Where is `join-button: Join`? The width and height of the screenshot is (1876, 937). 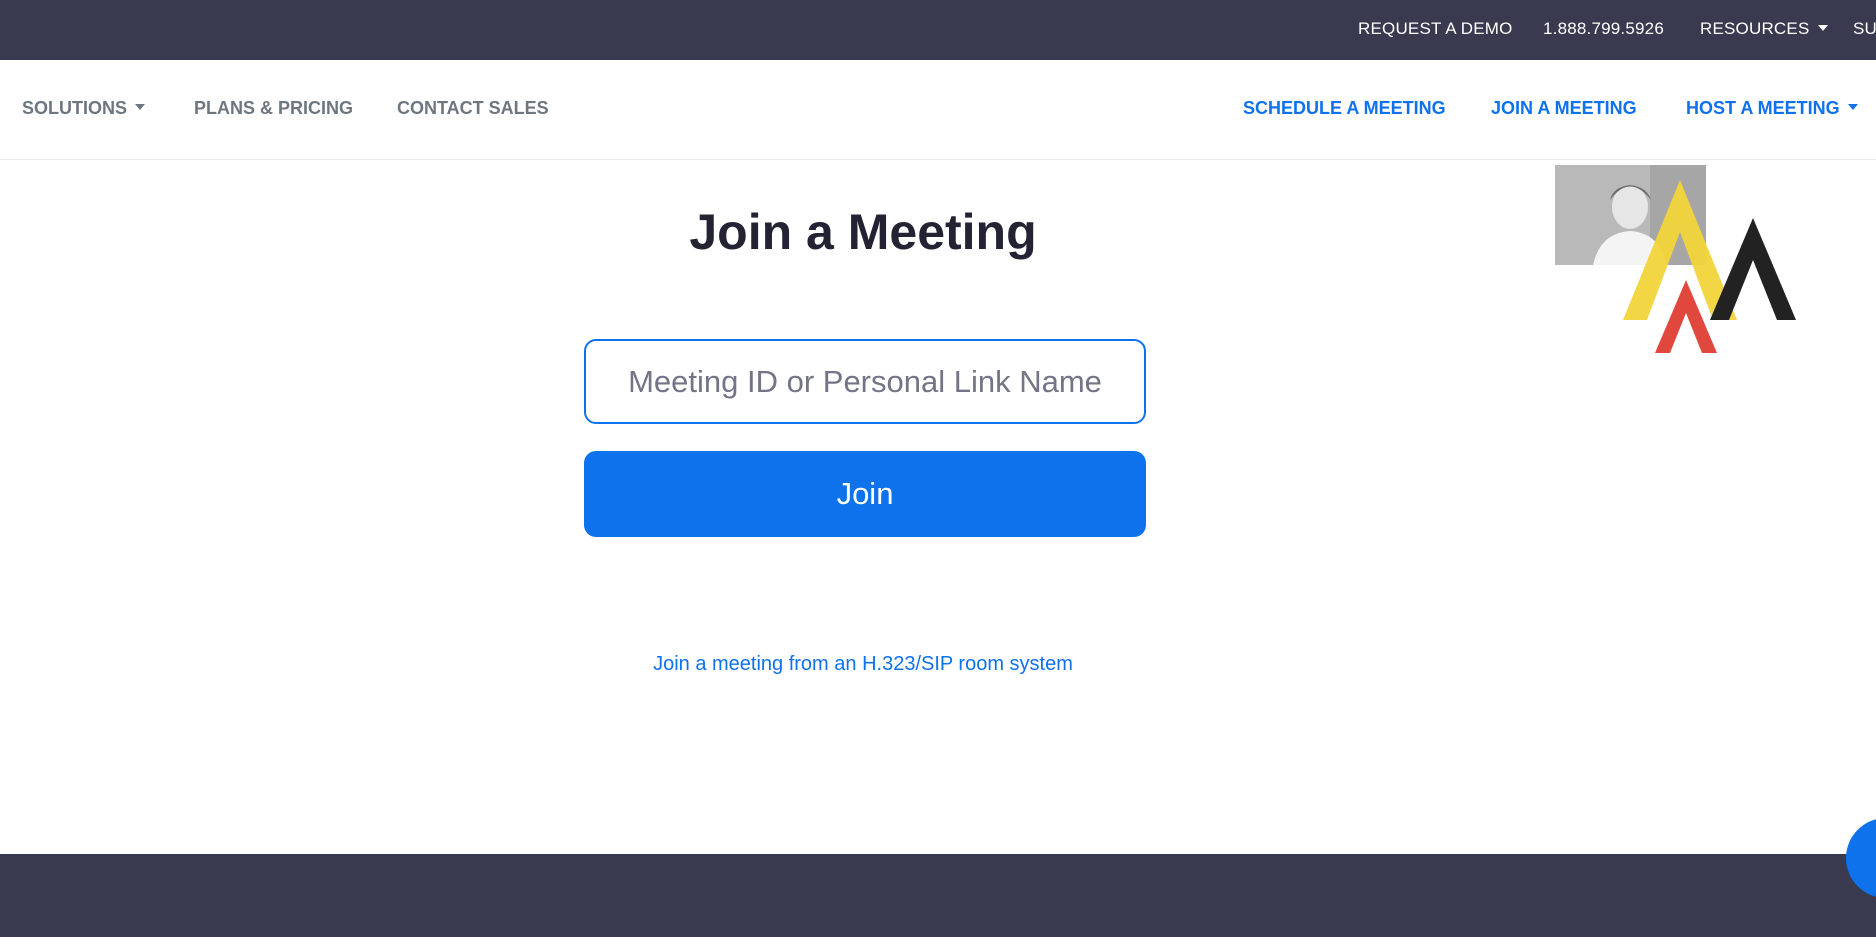
join-button: Join is located at coordinates (865, 494).